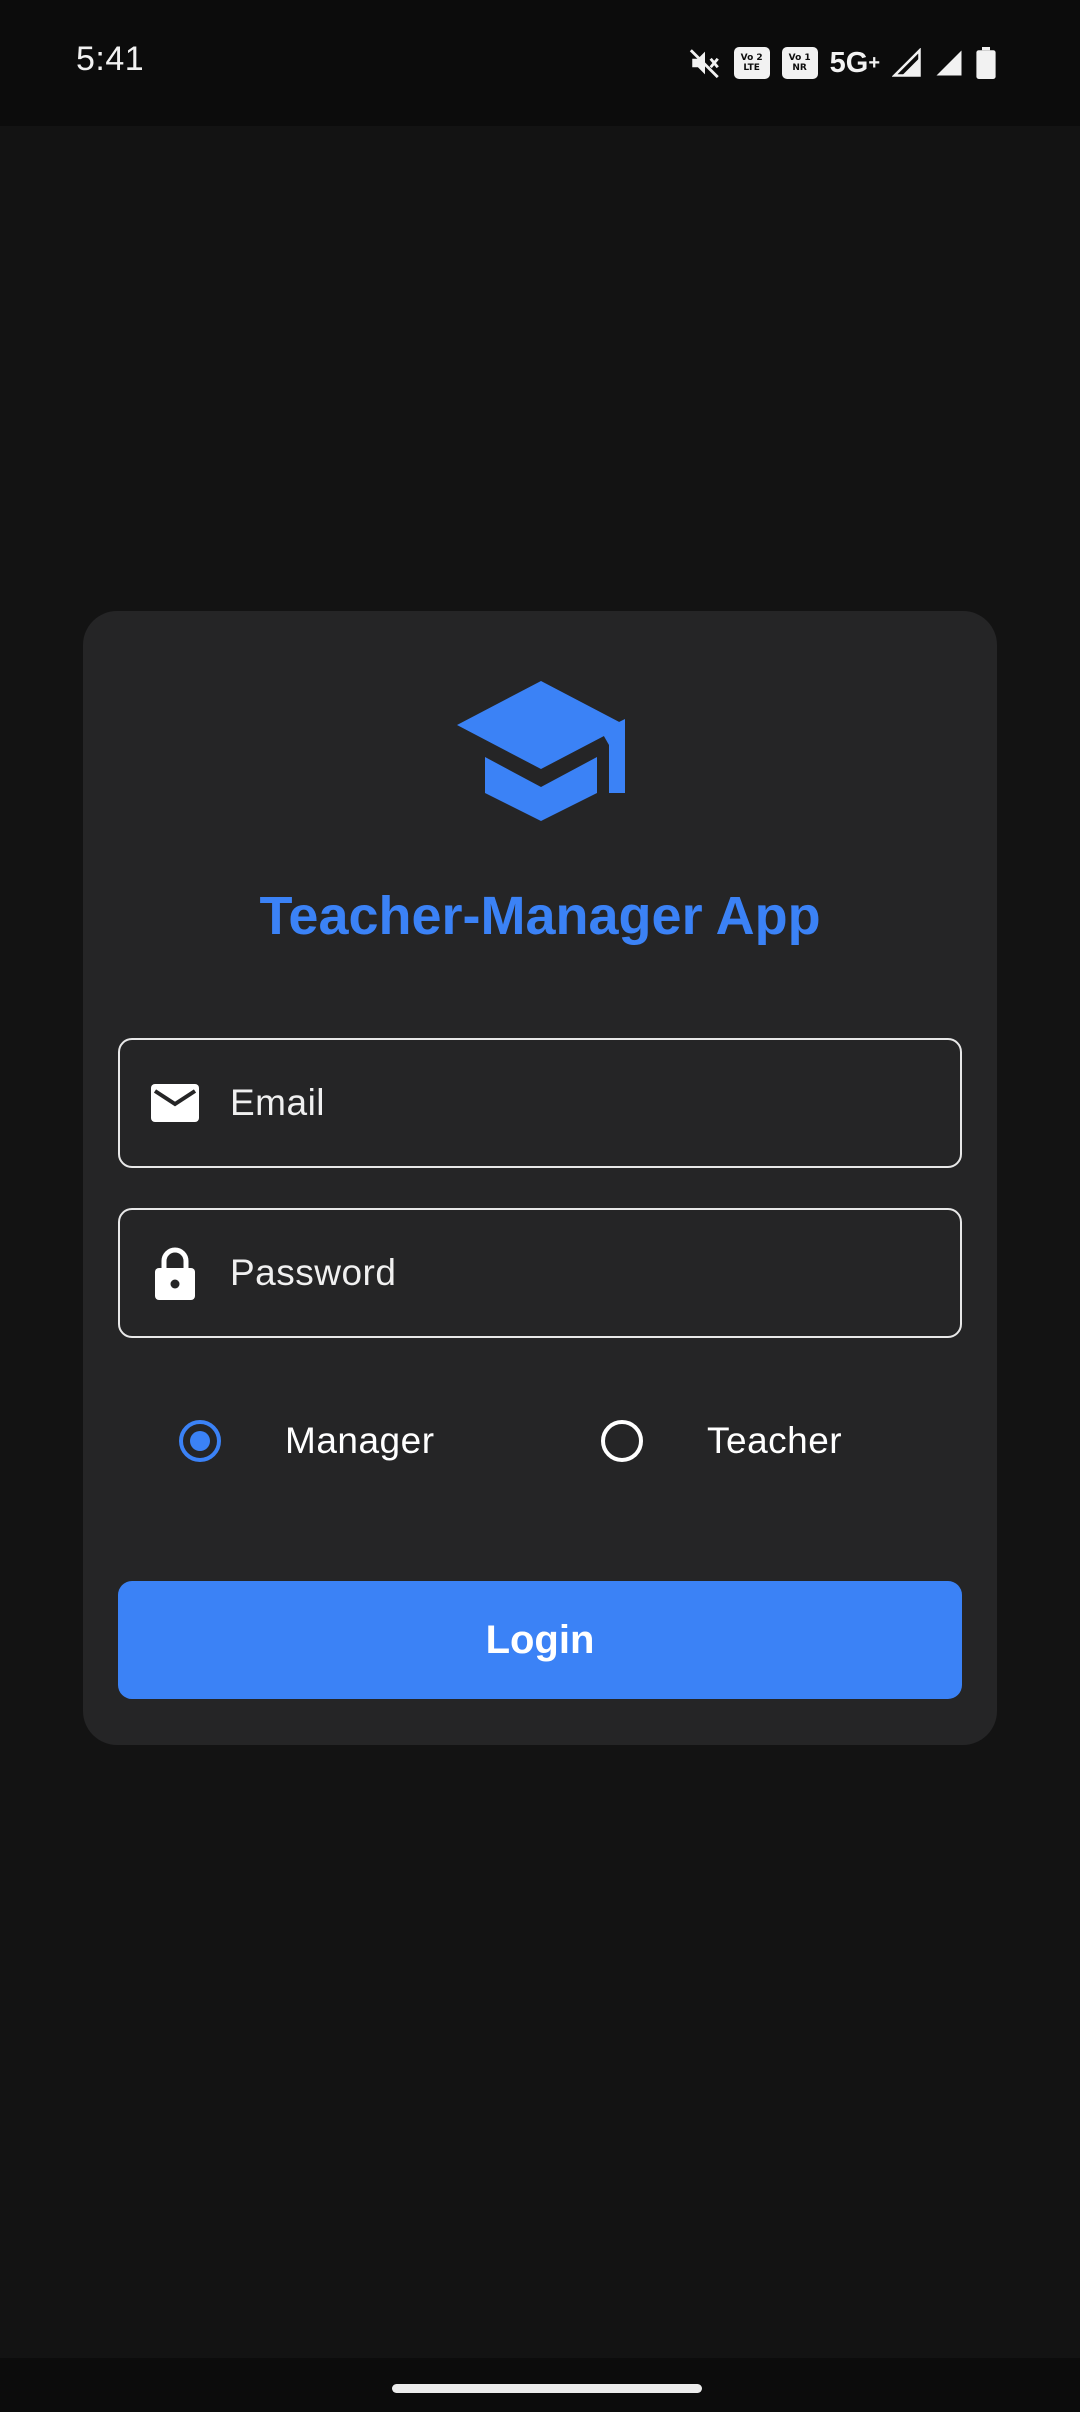  What do you see at coordinates (540, 63) in the screenshot?
I see `status-bar: 5:41 Vo 2 LTE Vo 1 NR 5G +` at bounding box center [540, 63].